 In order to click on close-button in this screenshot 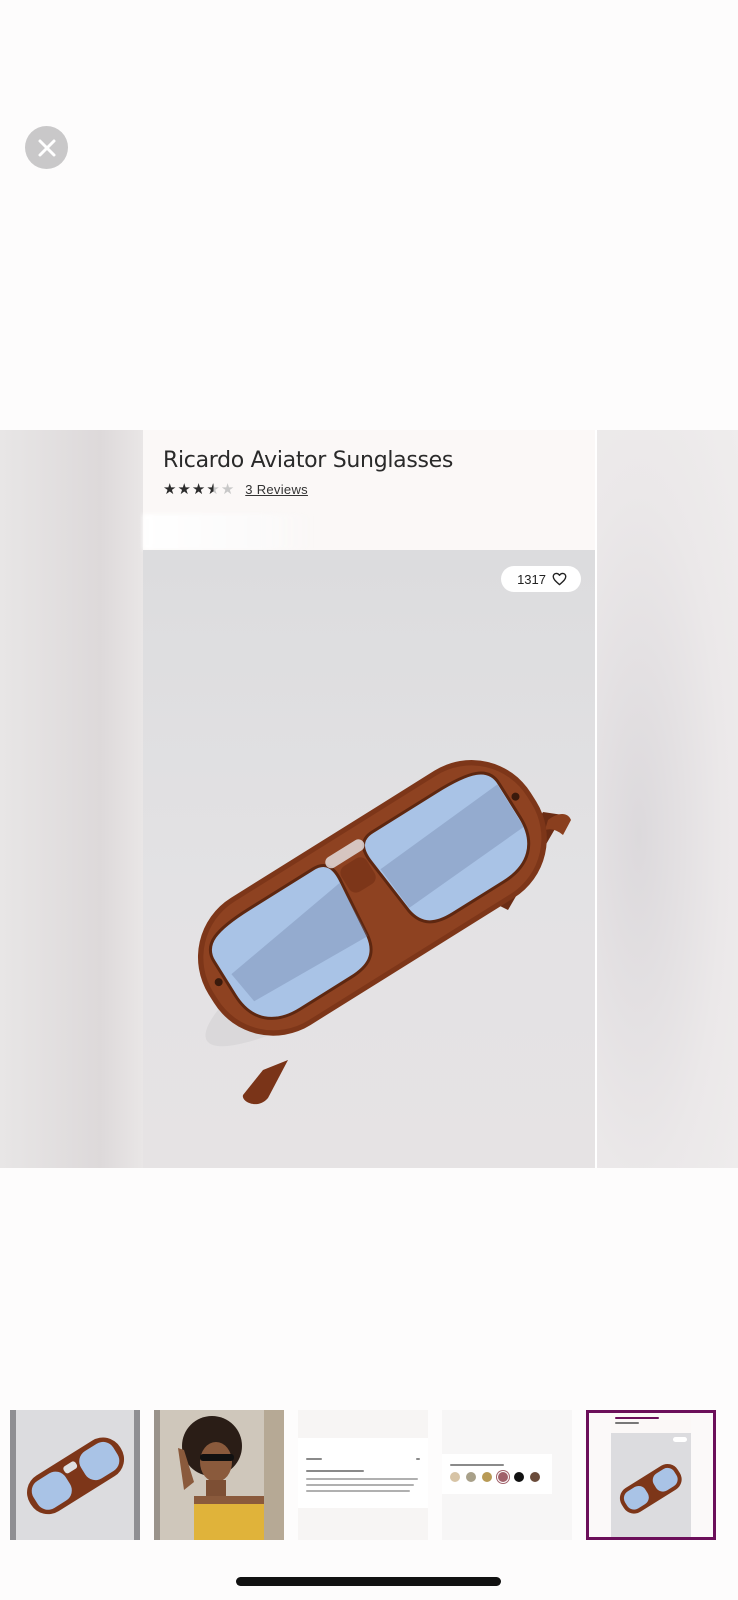, I will do `click(46, 147)`.